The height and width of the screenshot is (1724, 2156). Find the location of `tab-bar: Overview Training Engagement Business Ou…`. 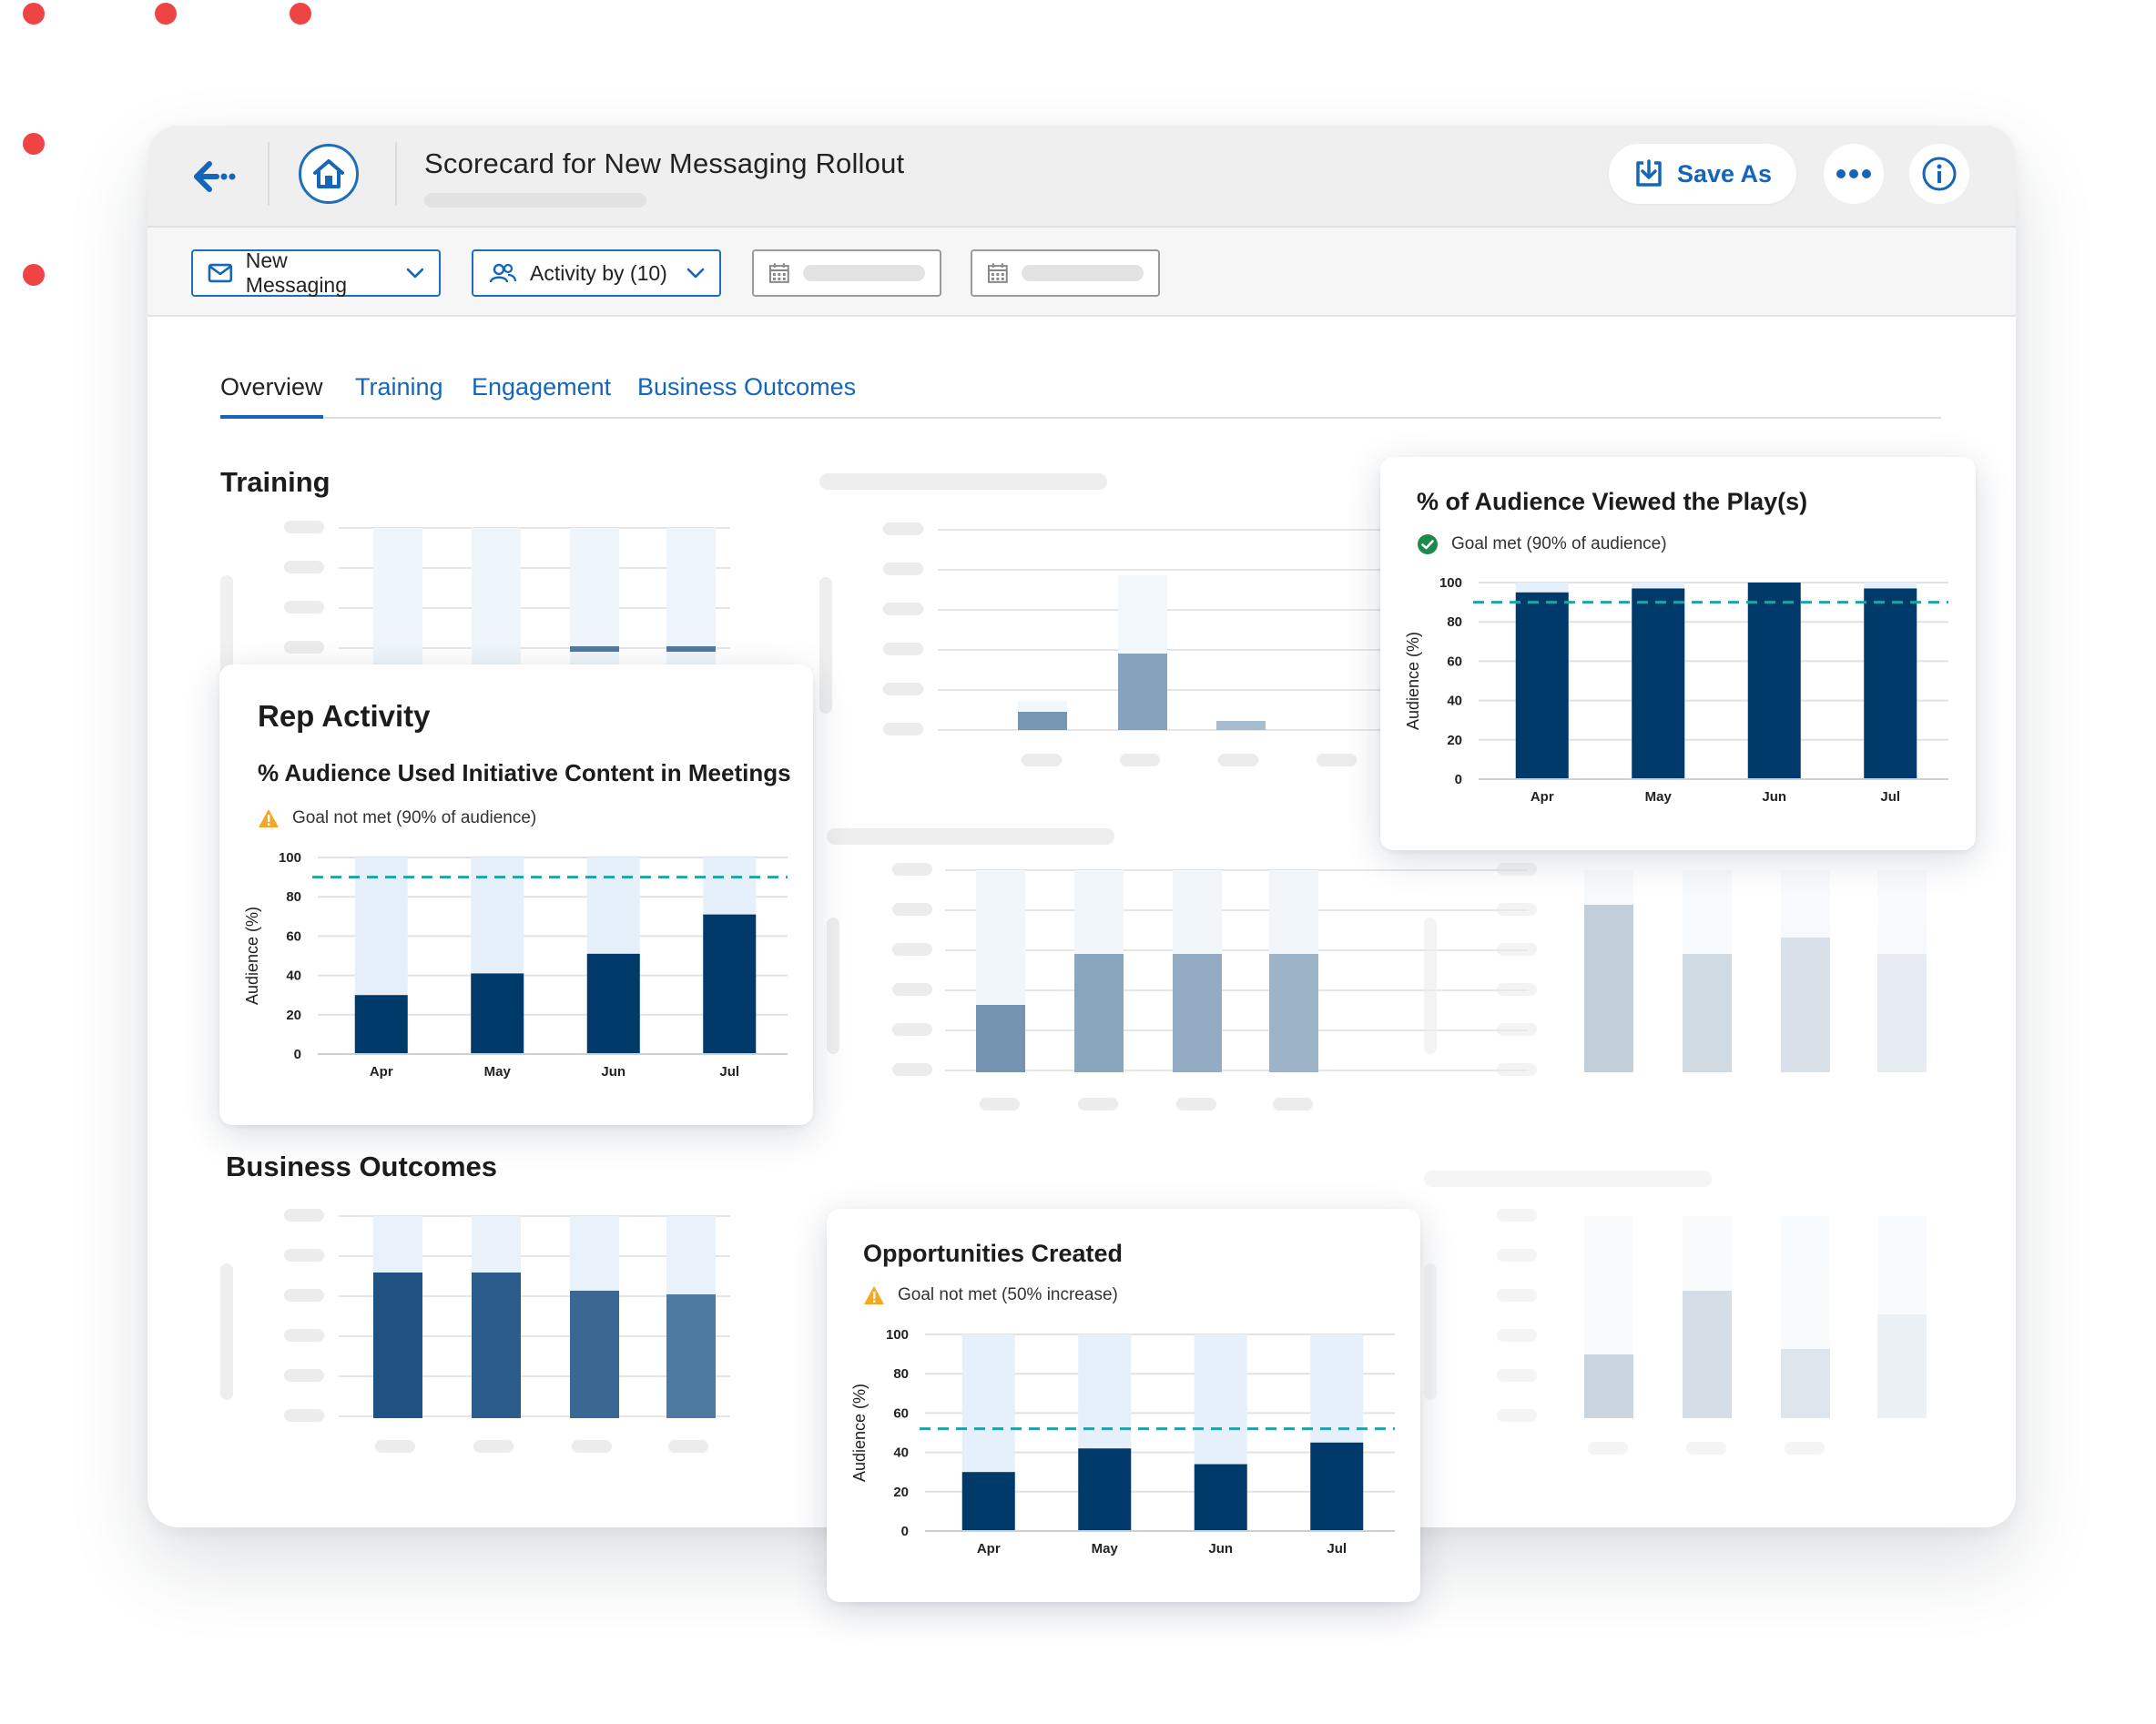

tab-bar: Overview Training Engagement Business Ou… is located at coordinates (1081, 396).